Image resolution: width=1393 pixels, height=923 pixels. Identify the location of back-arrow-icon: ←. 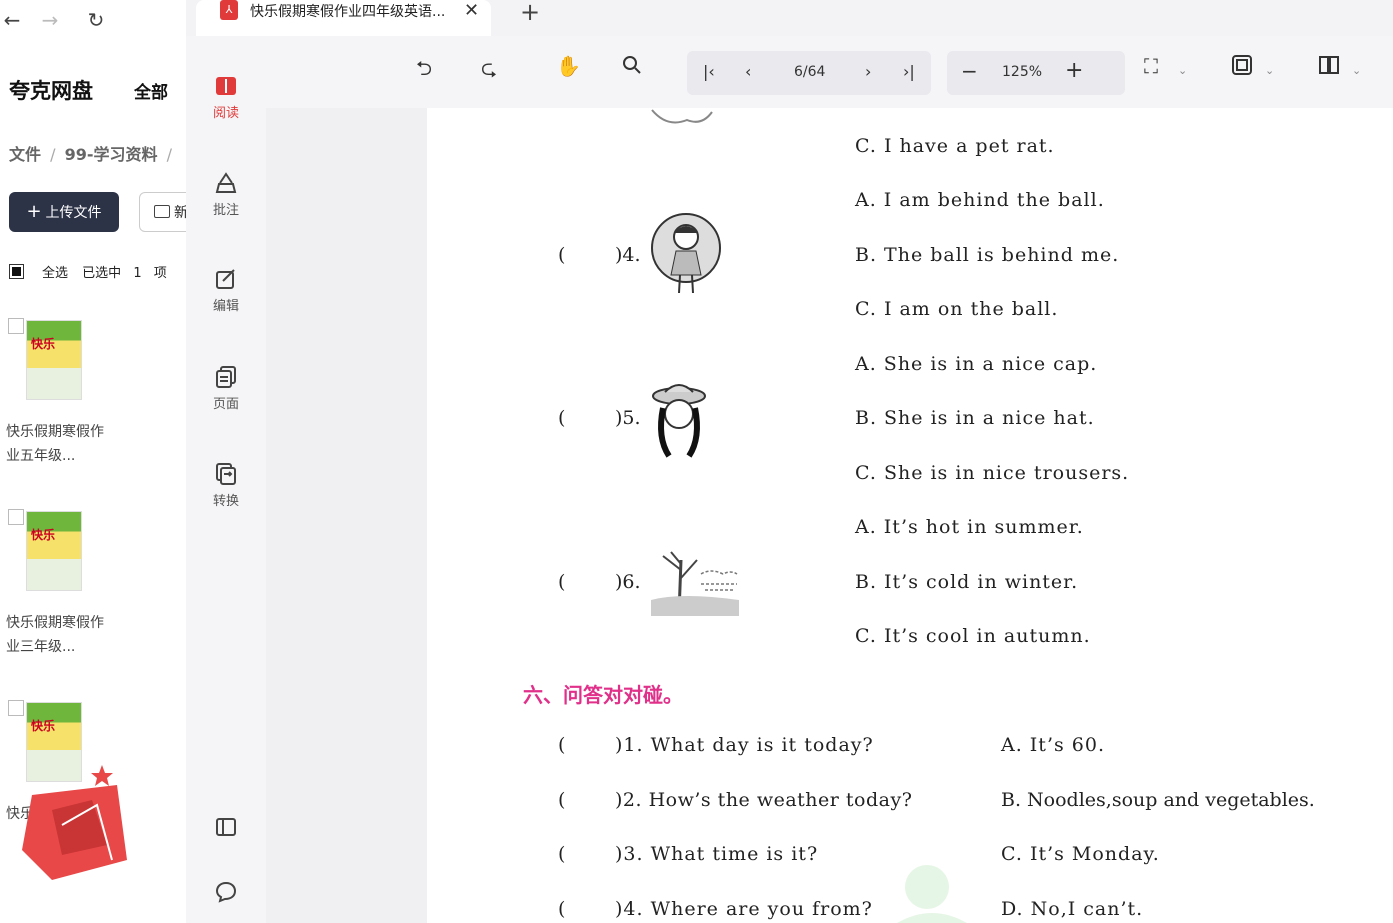
(12, 20).